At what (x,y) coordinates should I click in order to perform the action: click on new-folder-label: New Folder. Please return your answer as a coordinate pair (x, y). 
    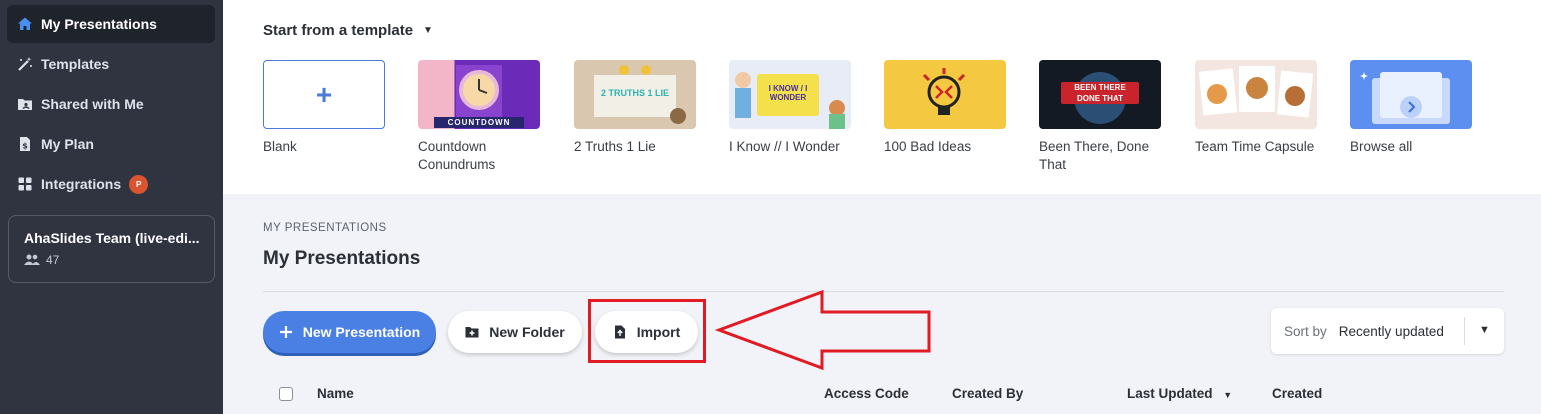
    Looking at the image, I should click on (527, 332).